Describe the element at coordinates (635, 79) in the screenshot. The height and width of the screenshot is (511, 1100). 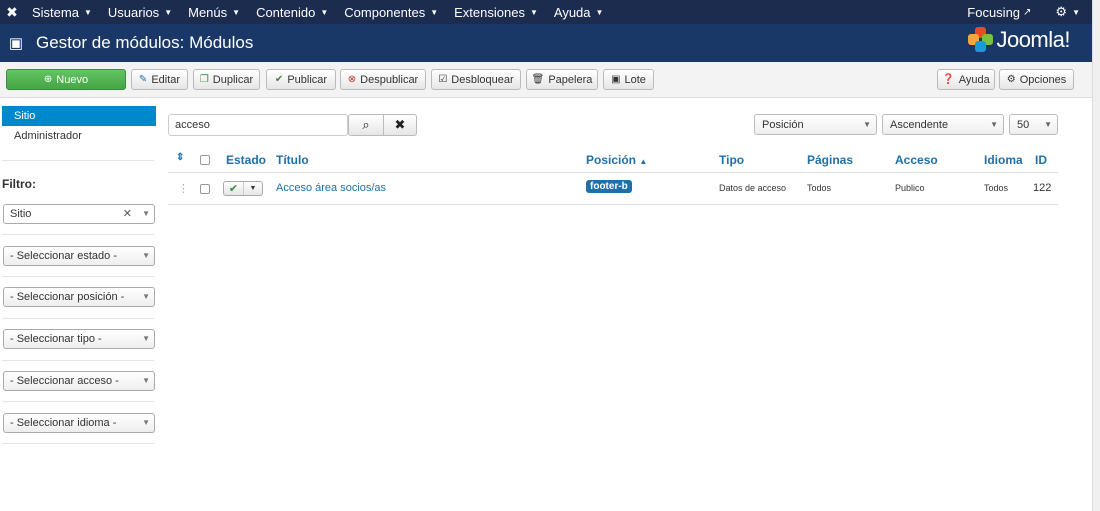
I see `batch-button-label: Lote` at that location.